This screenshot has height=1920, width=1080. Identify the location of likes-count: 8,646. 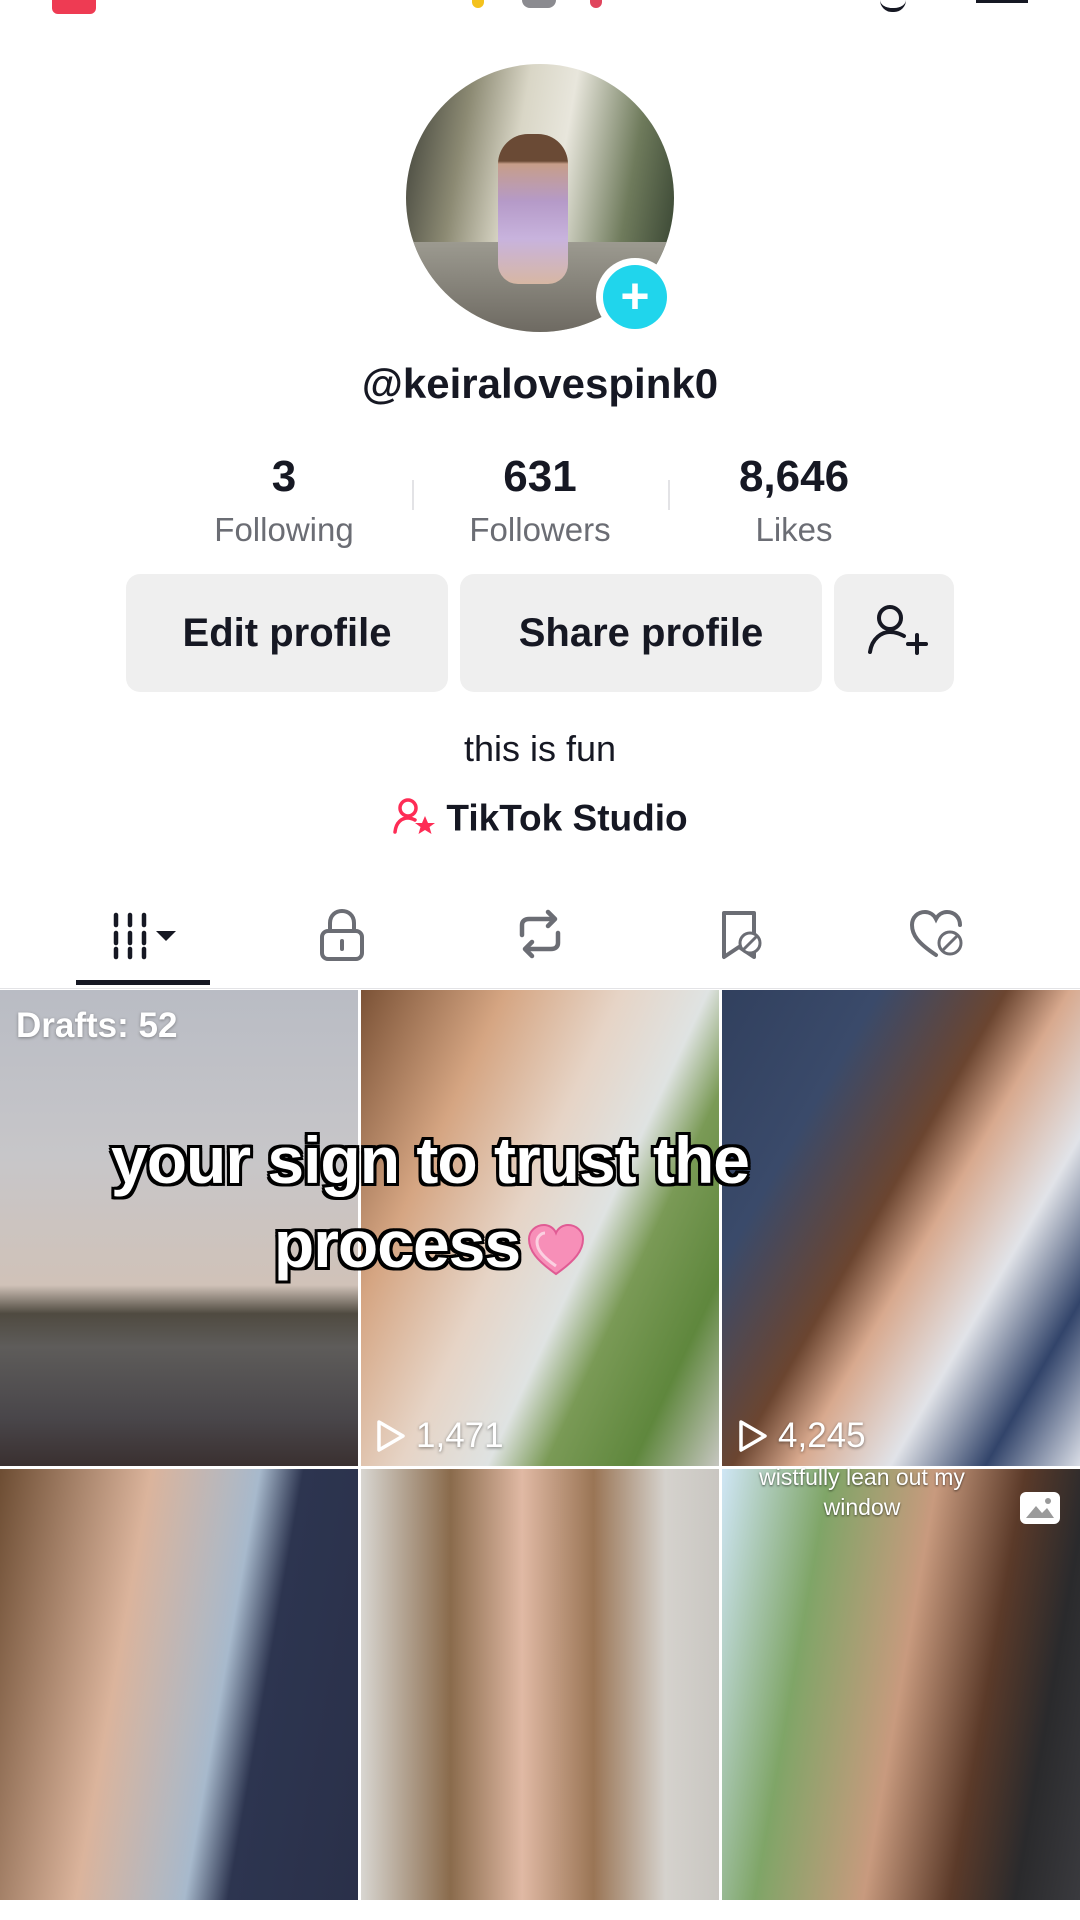
(794, 476).